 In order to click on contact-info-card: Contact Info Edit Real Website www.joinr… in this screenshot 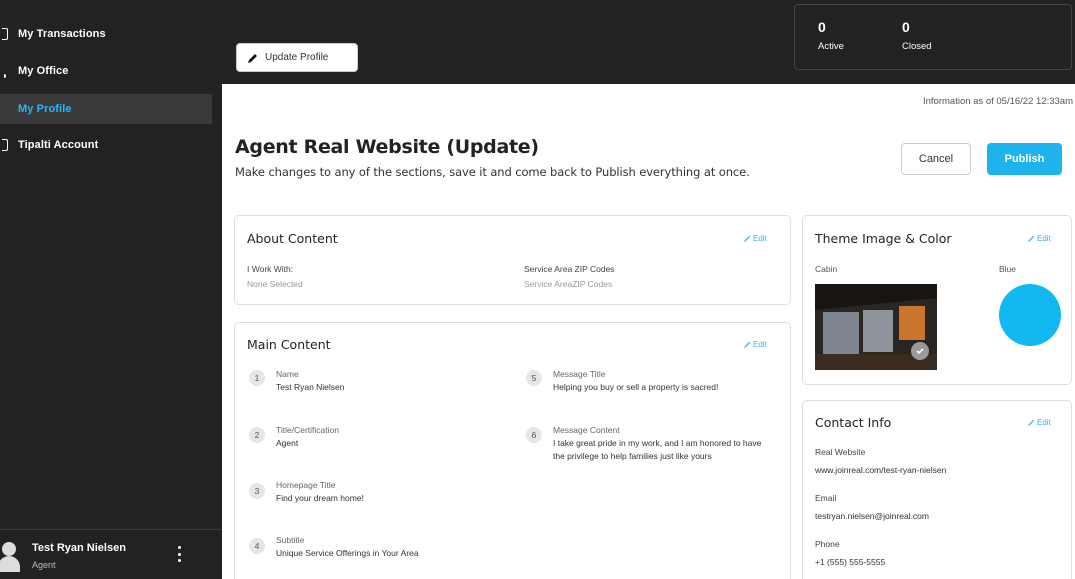, I will do `click(937, 489)`.